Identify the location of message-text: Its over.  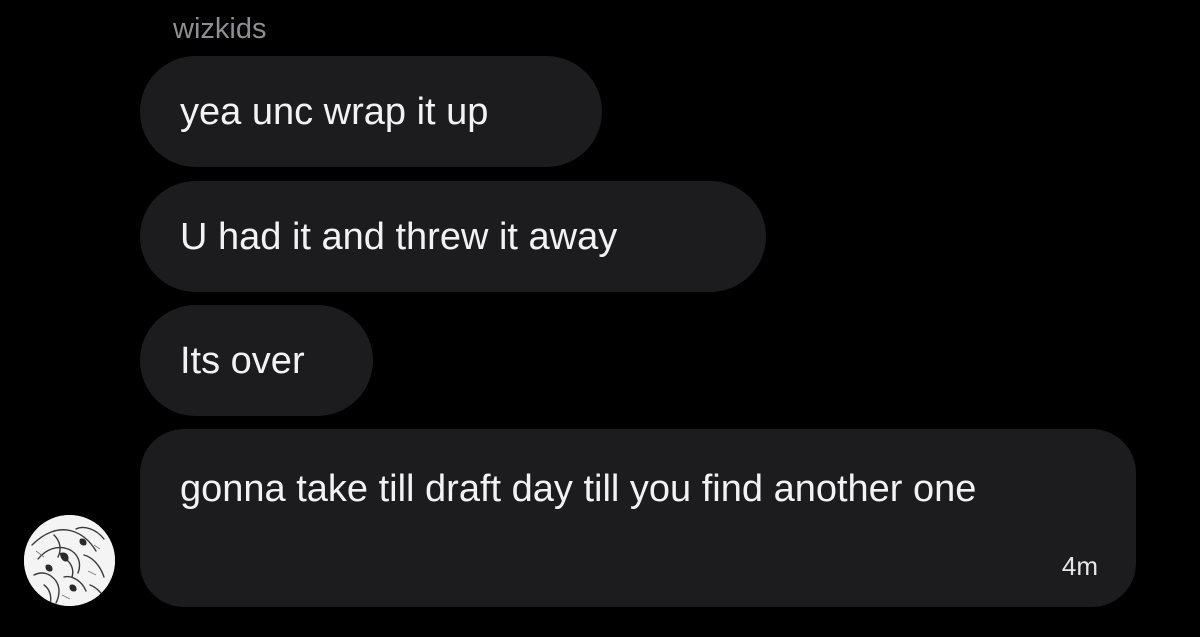
(242, 361).